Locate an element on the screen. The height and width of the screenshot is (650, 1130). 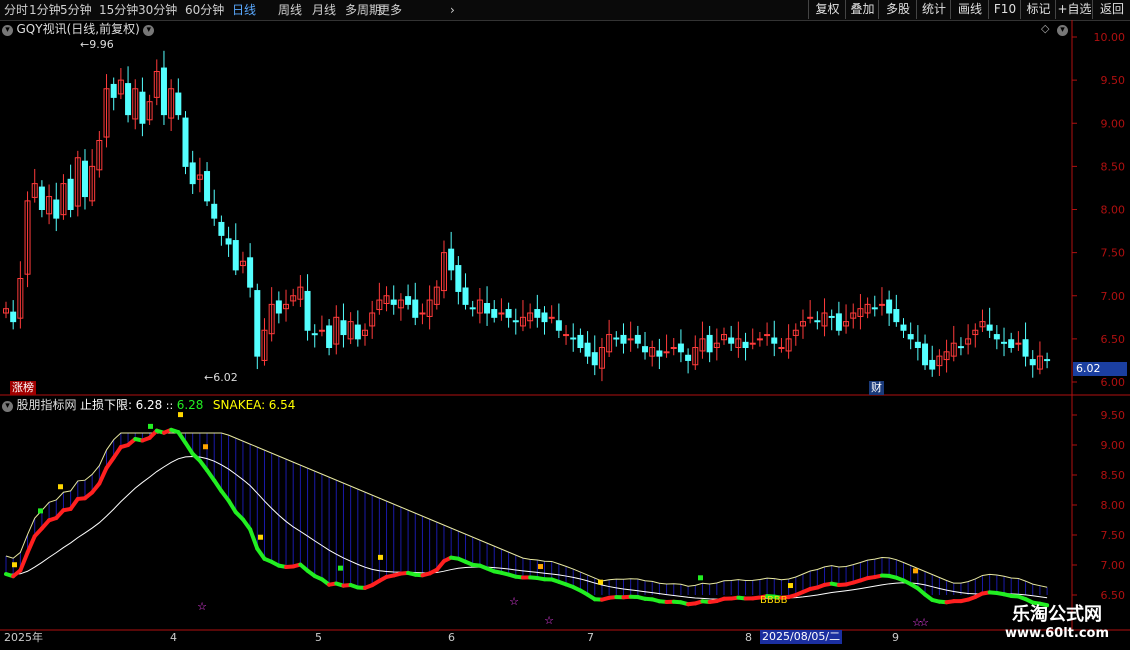
main-y-tick-label: 10.00 is located at coordinates (1110, 37).